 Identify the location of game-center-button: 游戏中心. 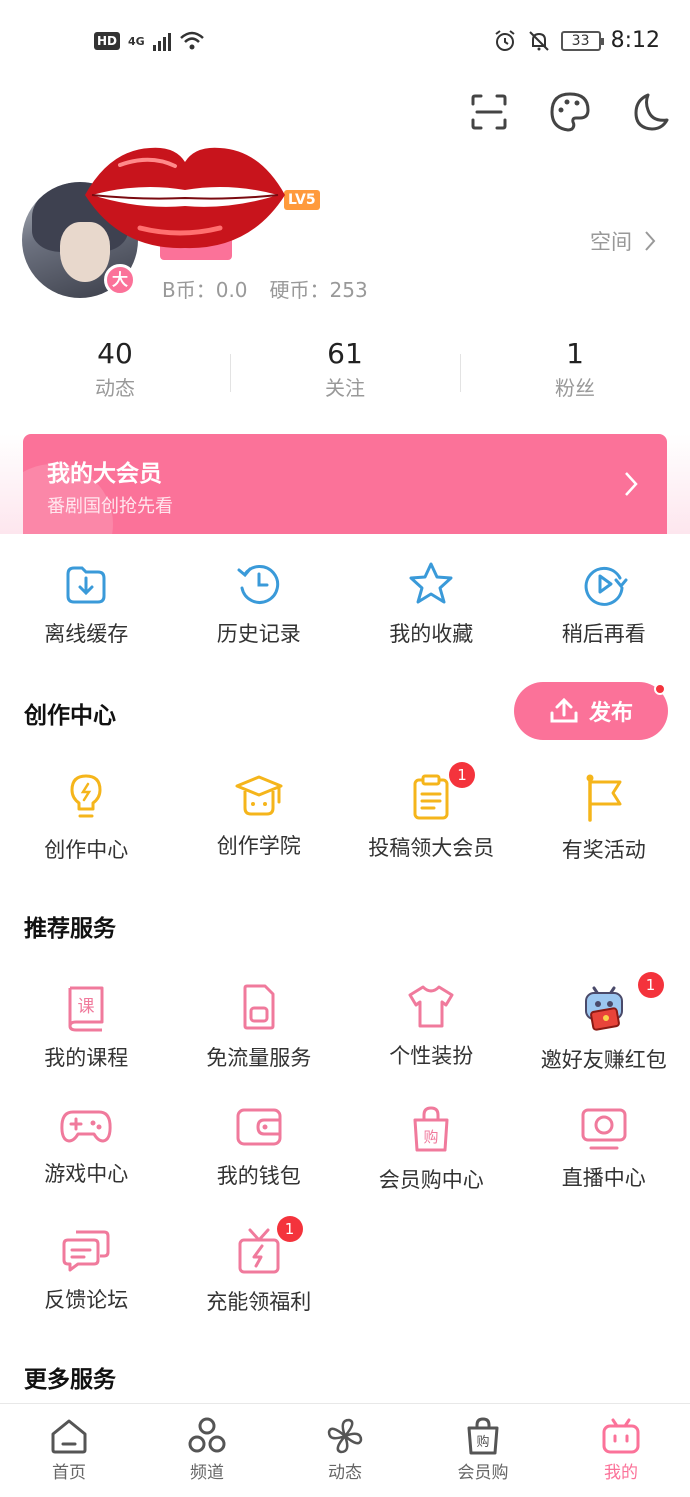
(86, 1165).